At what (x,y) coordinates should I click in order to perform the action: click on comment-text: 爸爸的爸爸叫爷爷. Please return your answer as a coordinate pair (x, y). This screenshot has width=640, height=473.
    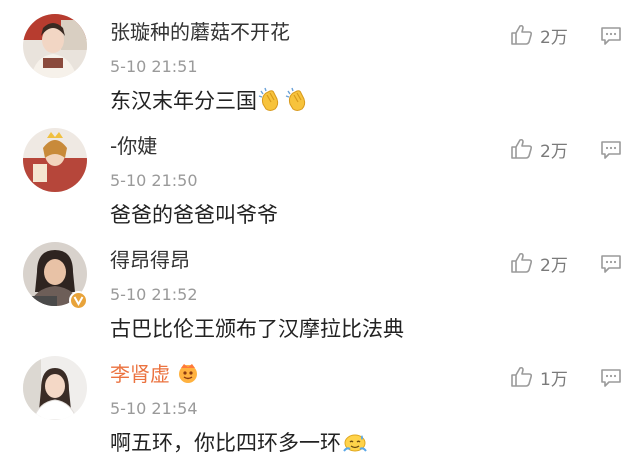
    Looking at the image, I should click on (194, 215).